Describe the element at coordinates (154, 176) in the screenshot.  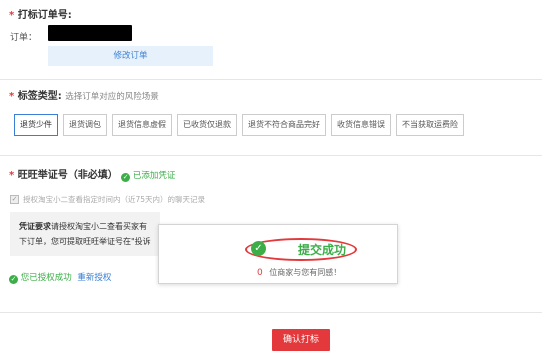
I see `added-status-text: 已添加凭证` at that location.